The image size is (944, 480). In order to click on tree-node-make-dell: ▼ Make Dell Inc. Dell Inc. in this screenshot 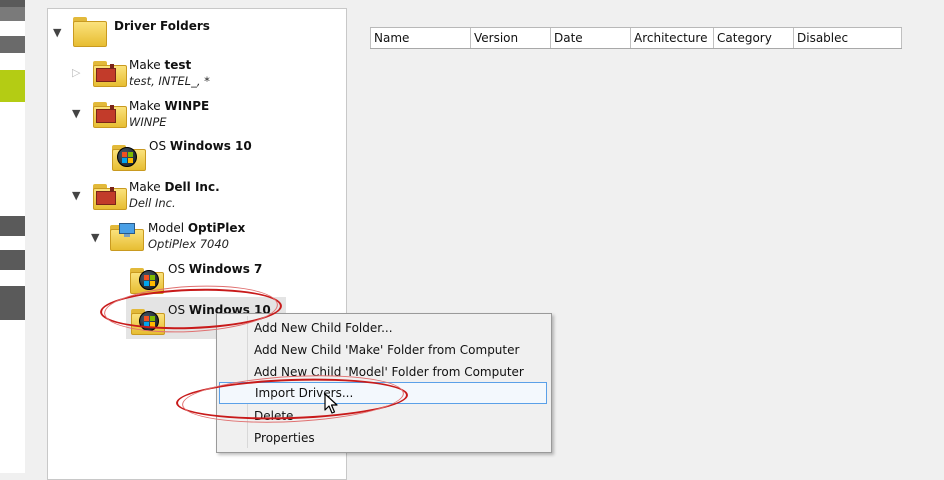, I will do `click(183, 198)`.